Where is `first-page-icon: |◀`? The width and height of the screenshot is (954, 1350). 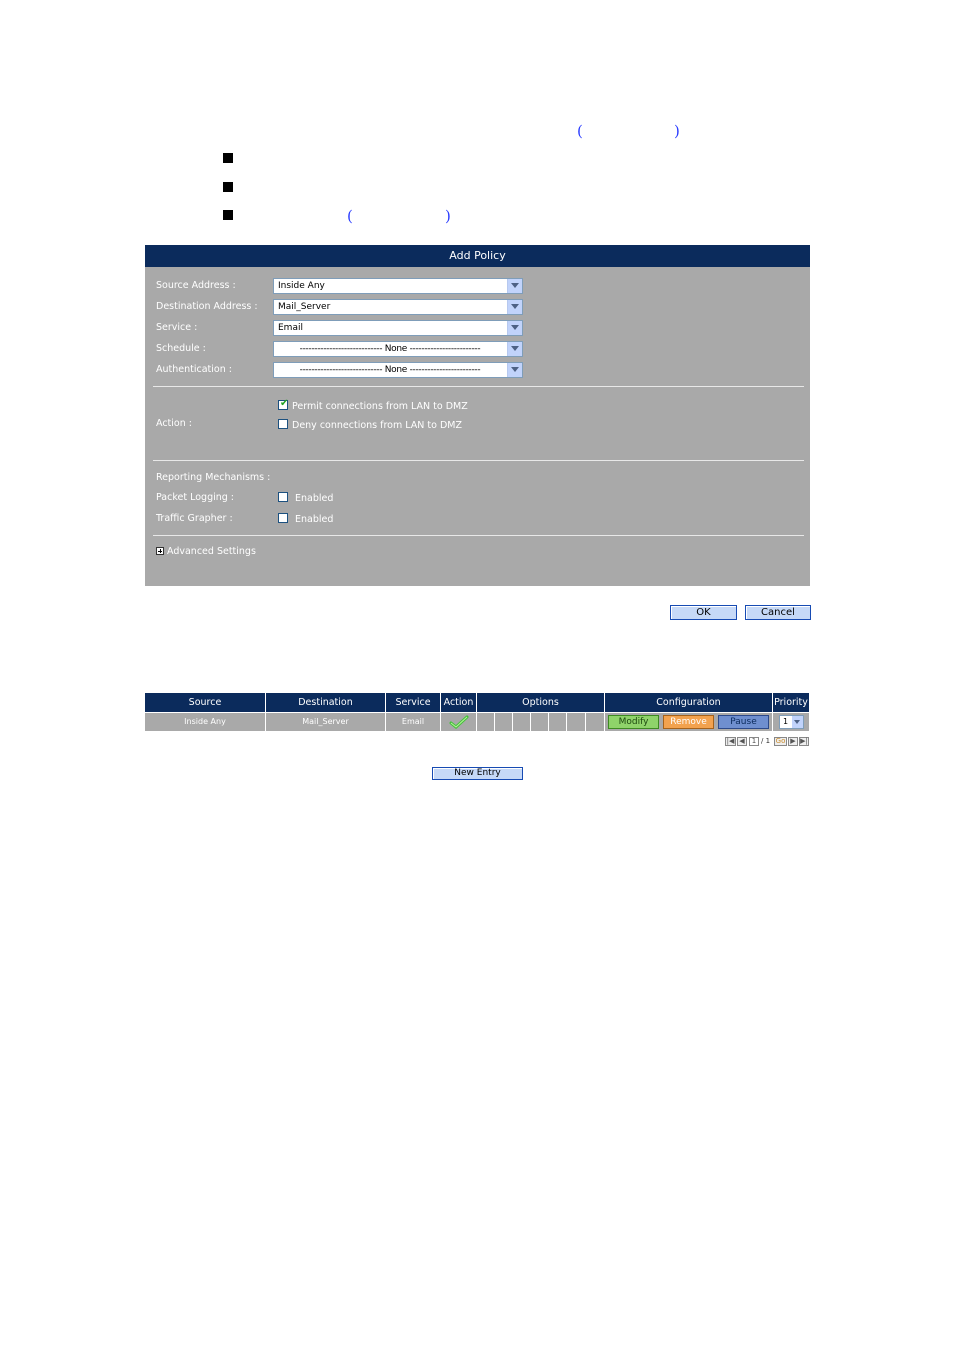 first-page-icon: |◀ is located at coordinates (730, 741).